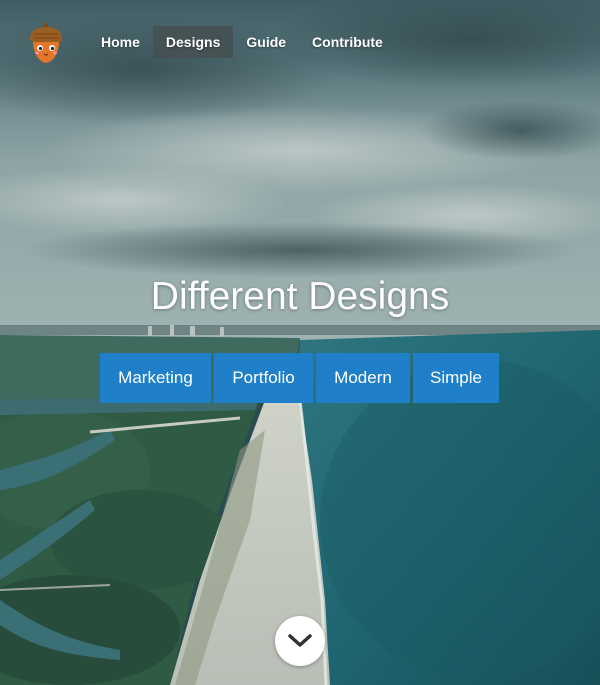 This screenshot has height=685, width=600. Describe the element at coordinates (120, 42) in the screenshot. I see `nav-item-home: Home` at that location.